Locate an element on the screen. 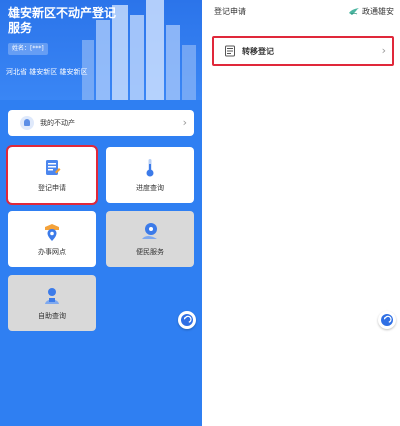 Image resolution: width=400 pixels, height=426 pixels. top-bar: 登记申请 政通雄安 is located at coordinates (301, 12).